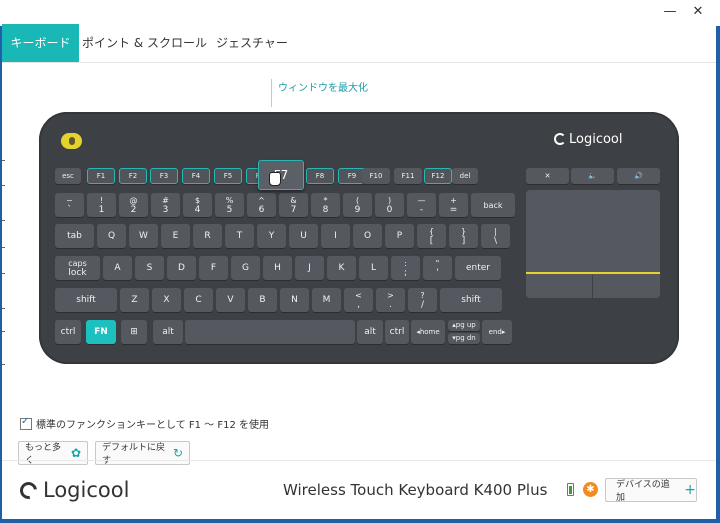  Describe the element at coordinates (547, 176) in the screenshot. I see `key-media-0: ✕` at that location.